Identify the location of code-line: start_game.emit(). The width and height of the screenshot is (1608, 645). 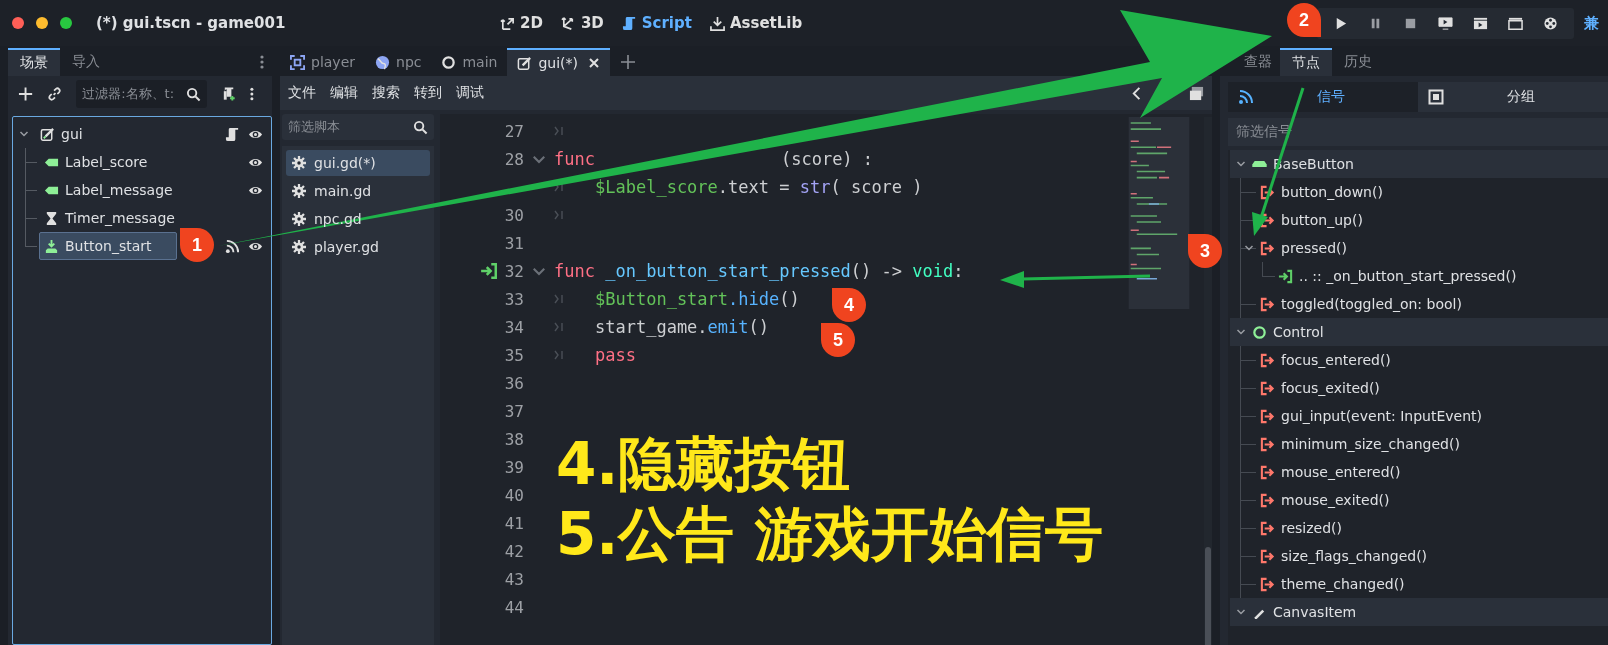
(682, 327).